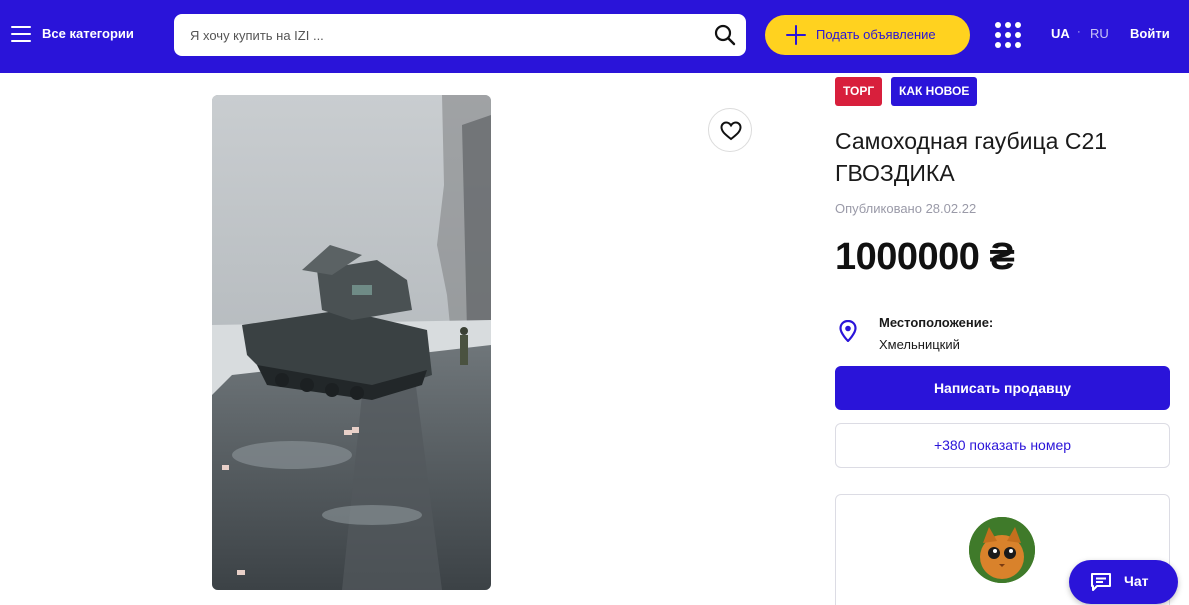 The image size is (1189, 605). Describe the element at coordinates (440, 35) in the screenshot. I see `search-input` at that location.